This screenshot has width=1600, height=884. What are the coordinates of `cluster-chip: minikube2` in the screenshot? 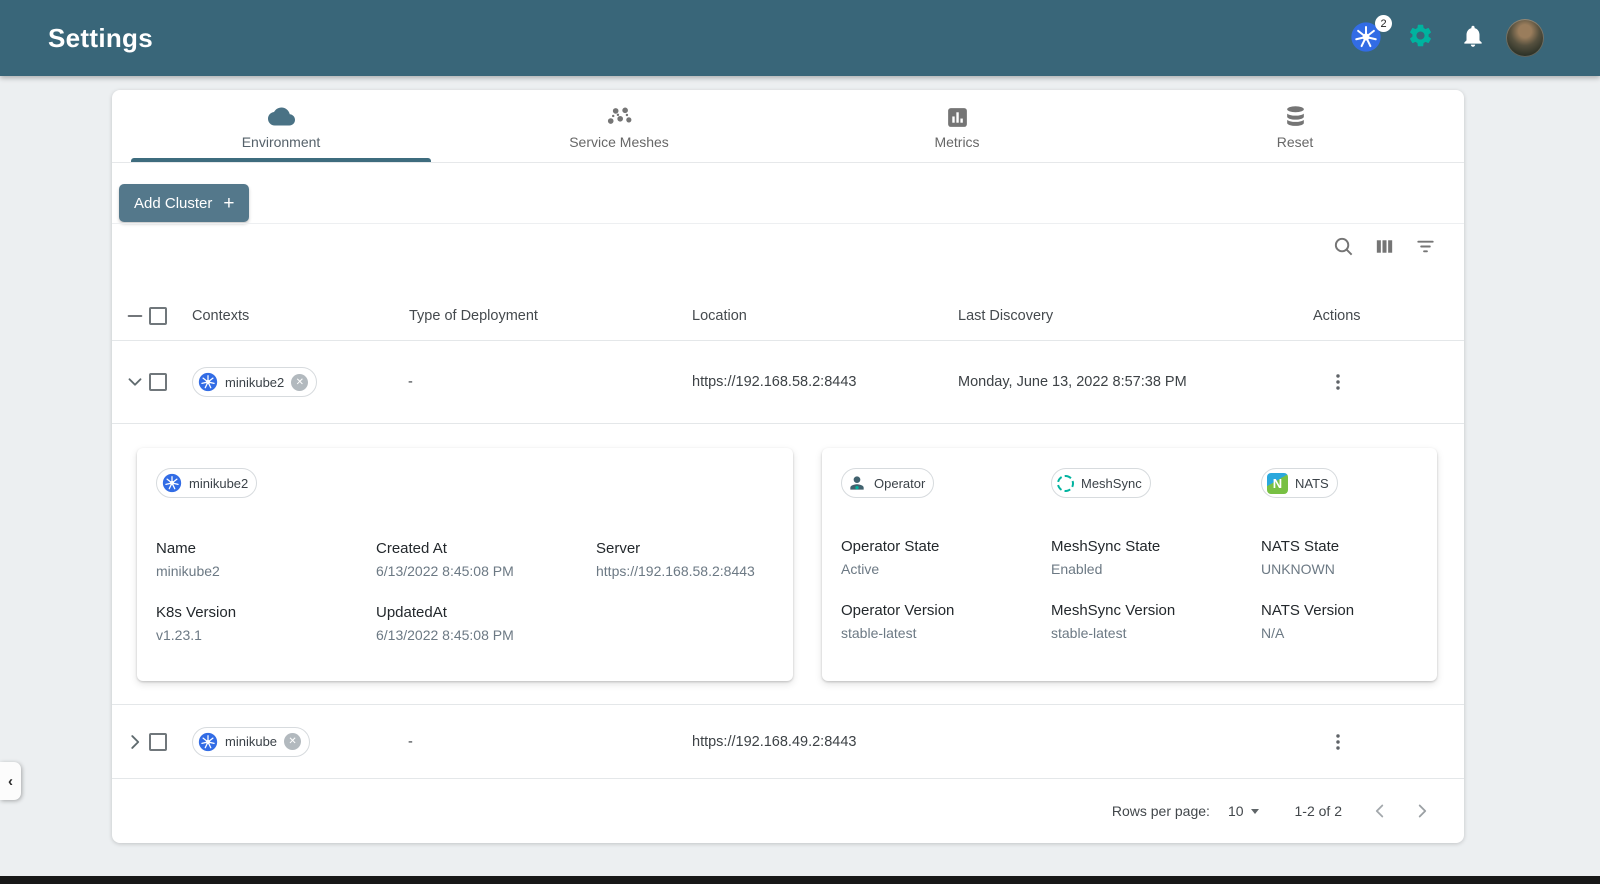 It's located at (207, 483).